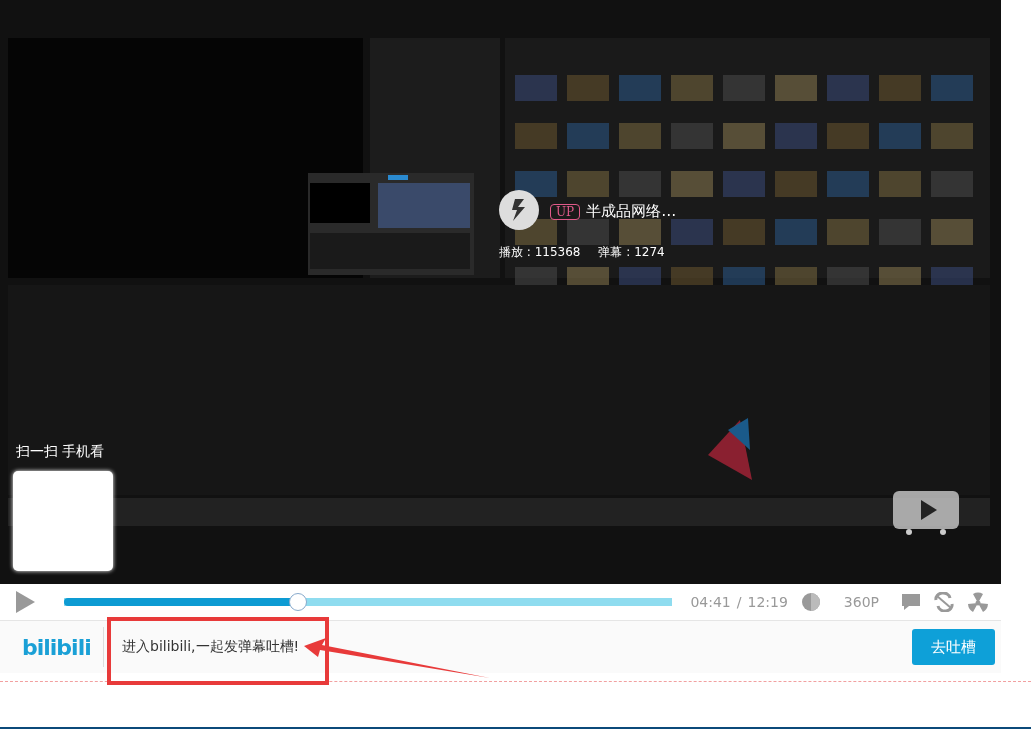 The image size is (1031, 729). Describe the element at coordinates (211, 647) in the screenshot. I see `danmaku-prompt: 进入bilibili,一起发弹幕吐槽!` at that location.